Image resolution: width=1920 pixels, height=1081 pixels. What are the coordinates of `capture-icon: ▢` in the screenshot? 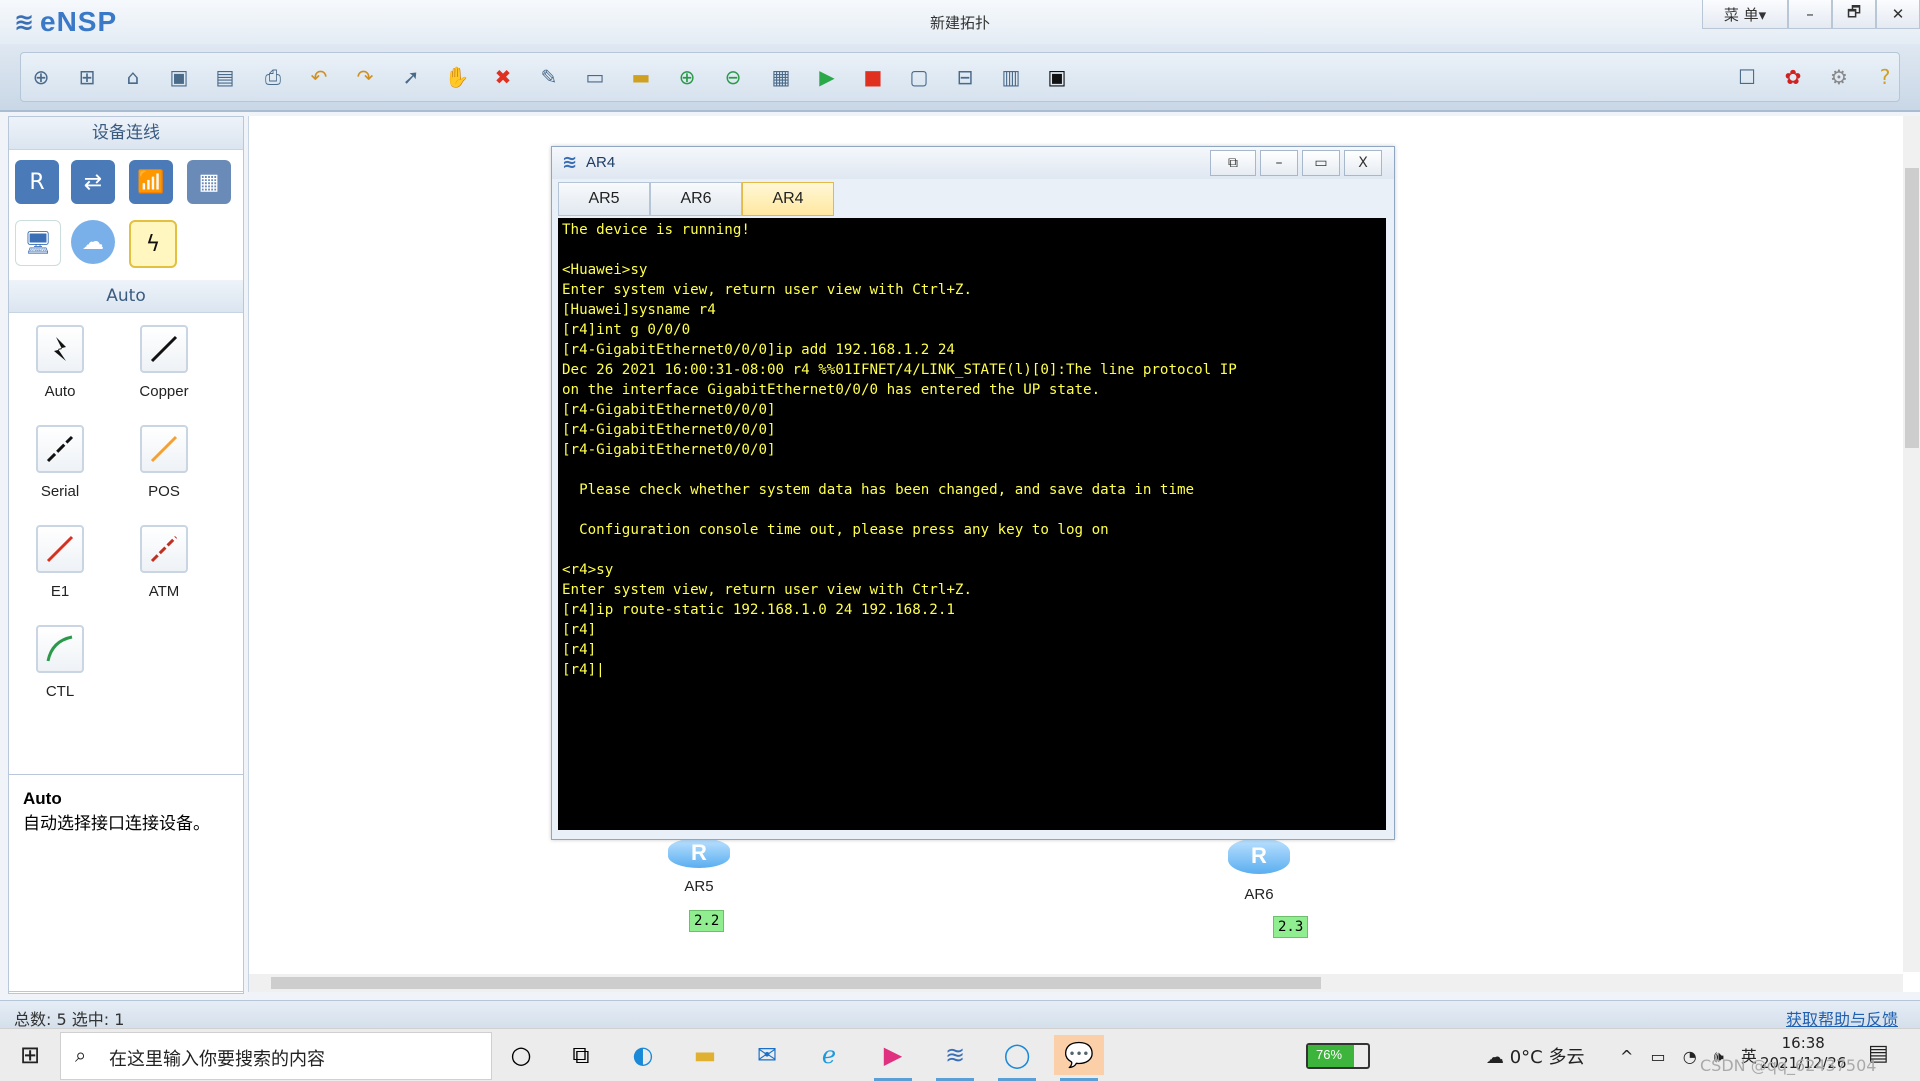 It's located at (919, 77).